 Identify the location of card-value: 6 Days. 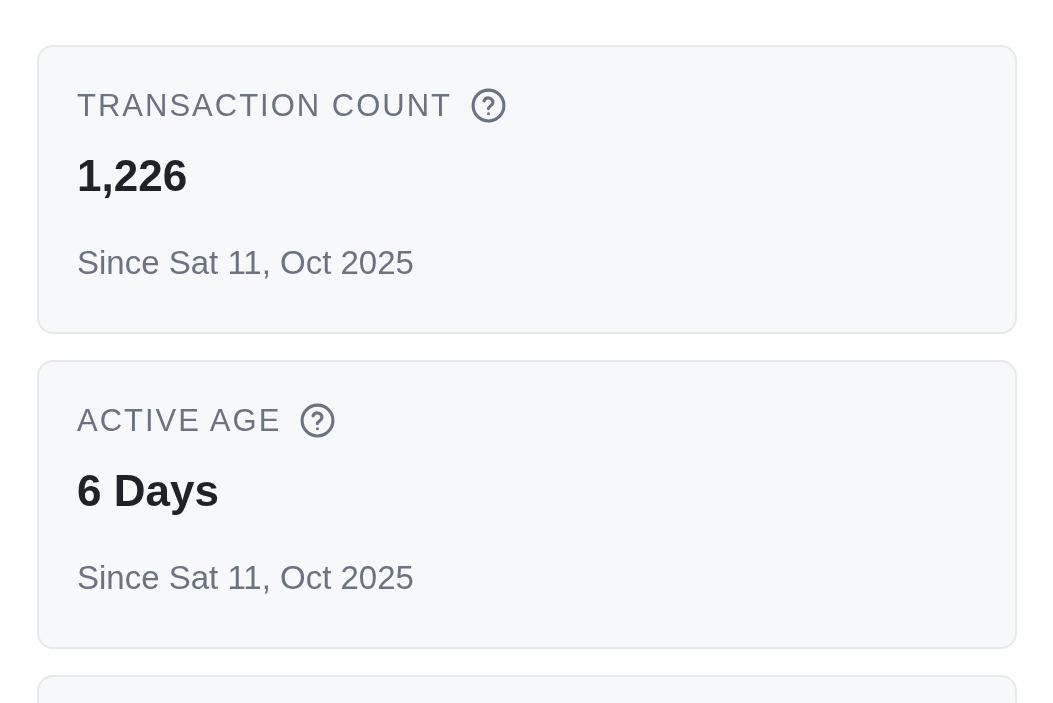
(148, 491).